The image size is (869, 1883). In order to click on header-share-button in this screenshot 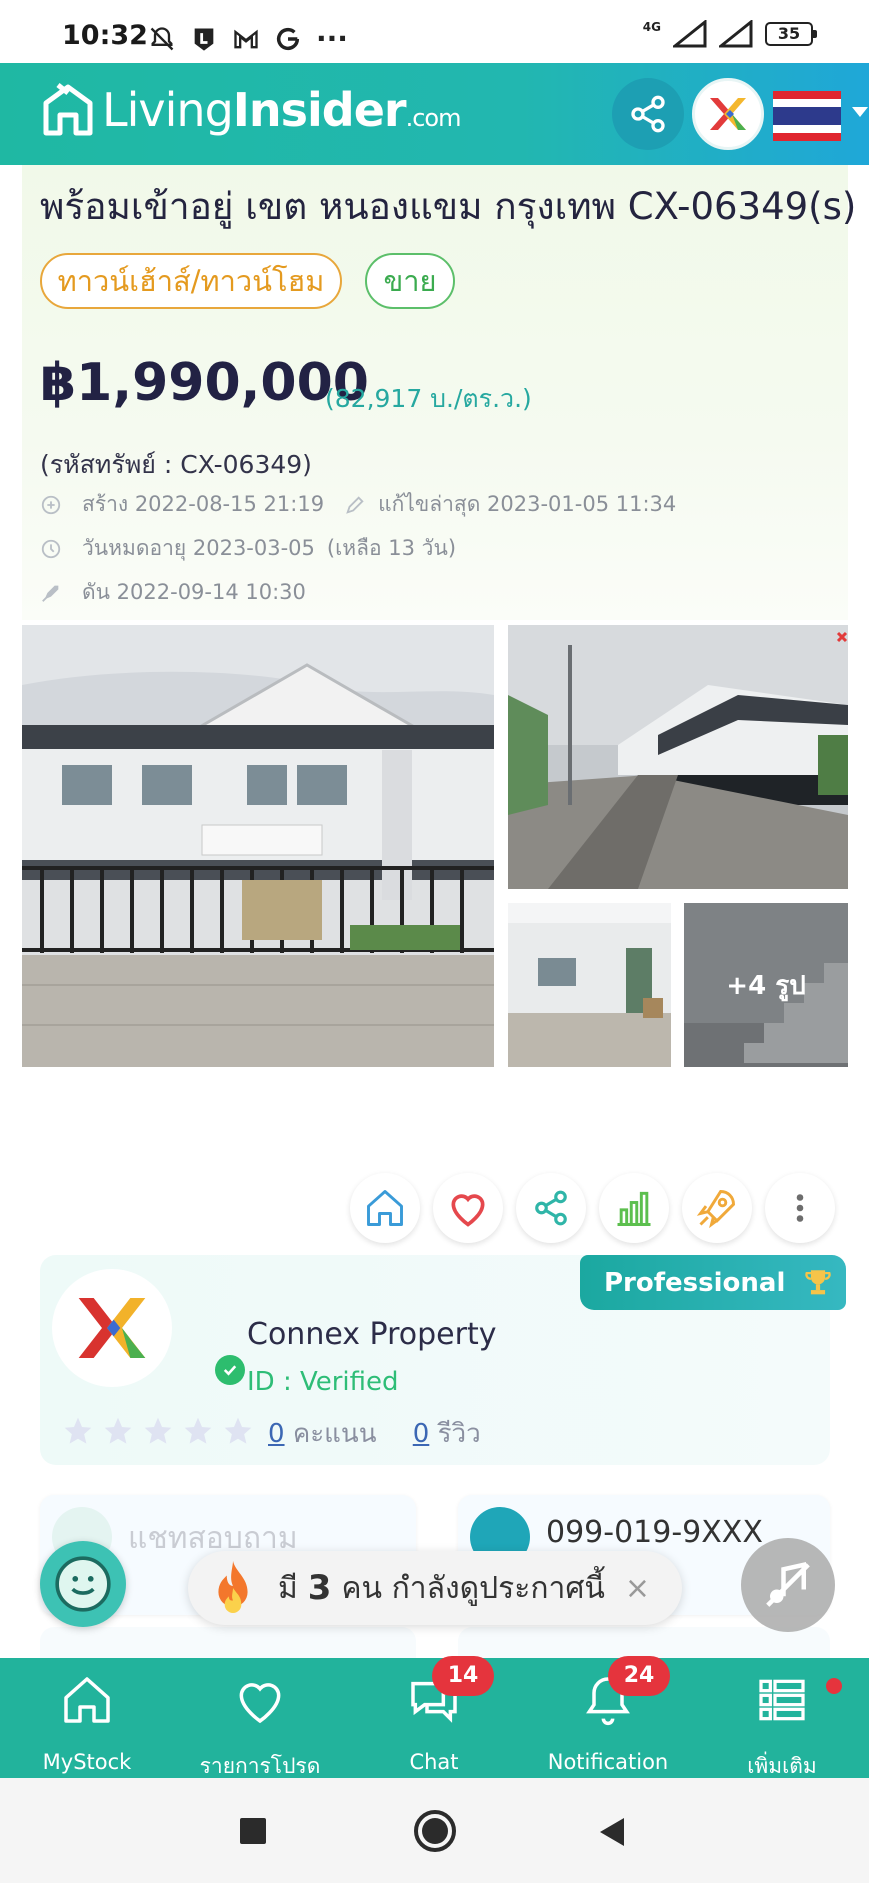, I will do `click(648, 114)`.